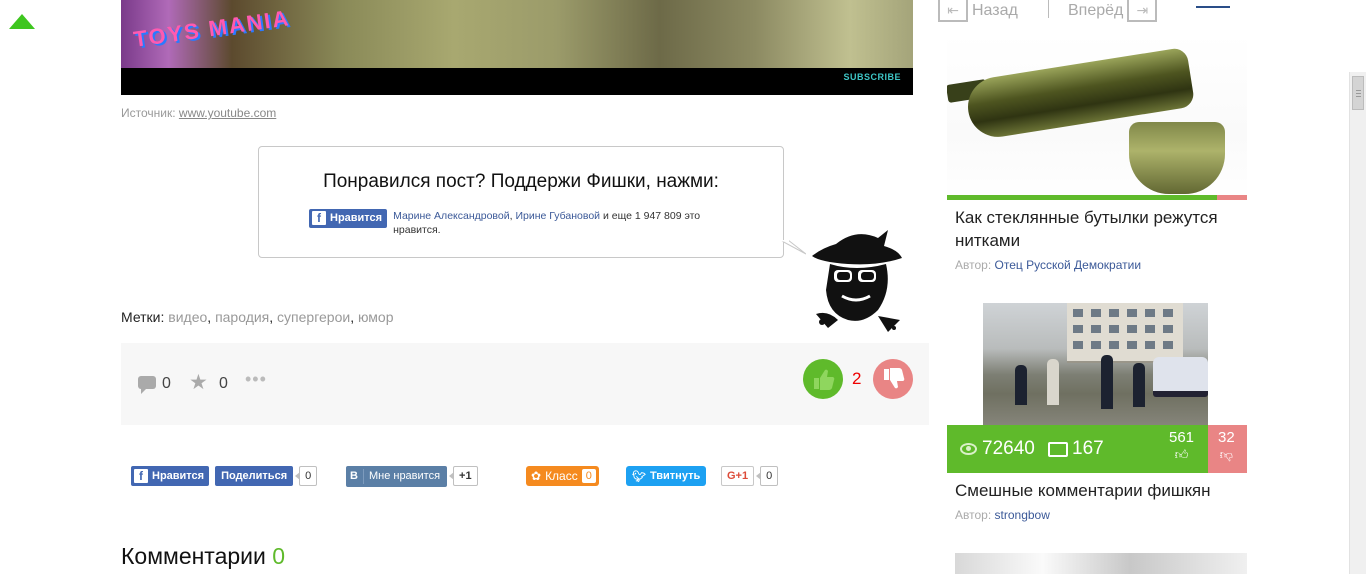 This screenshot has width=1366, height=574. Describe the element at coordinates (22, 21) in the screenshot. I see `scroll-to-top-button` at that location.